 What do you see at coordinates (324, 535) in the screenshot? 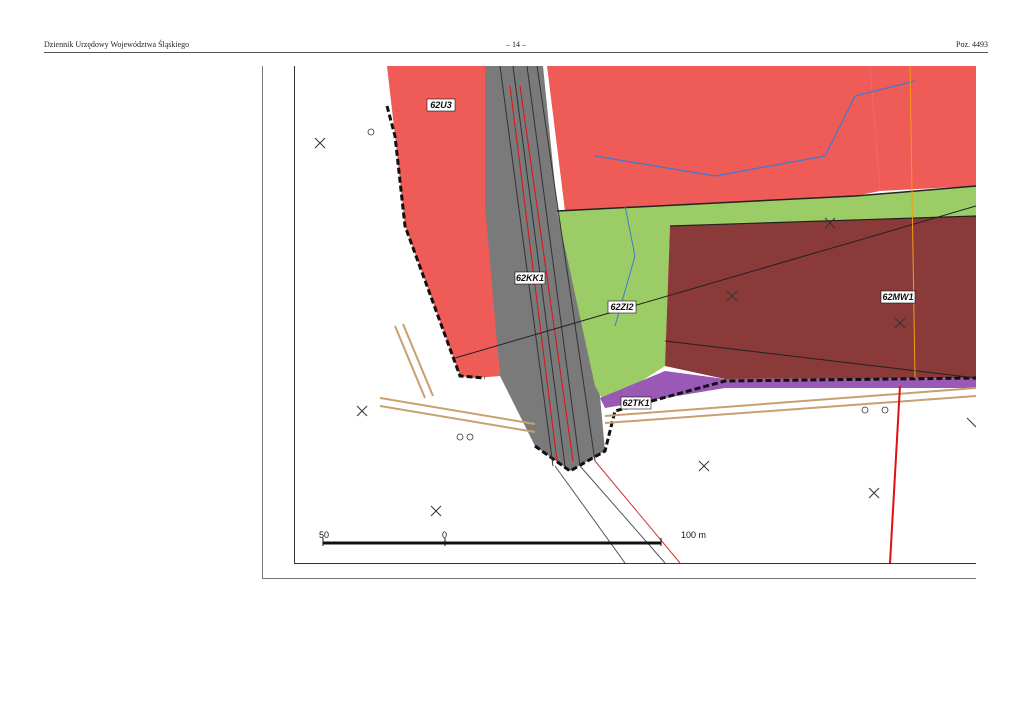
I see `scale-label-left: 50` at bounding box center [324, 535].